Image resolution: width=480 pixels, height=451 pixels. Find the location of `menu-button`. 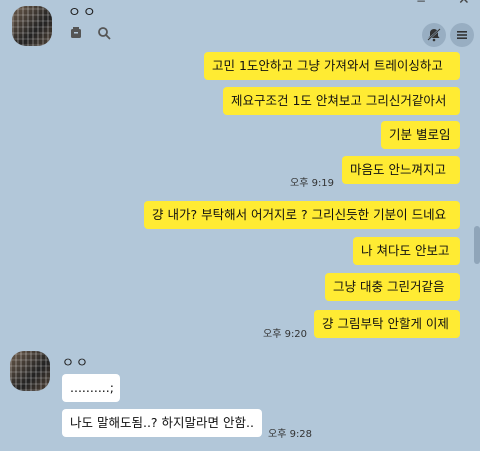

menu-button is located at coordinates (462, 35).